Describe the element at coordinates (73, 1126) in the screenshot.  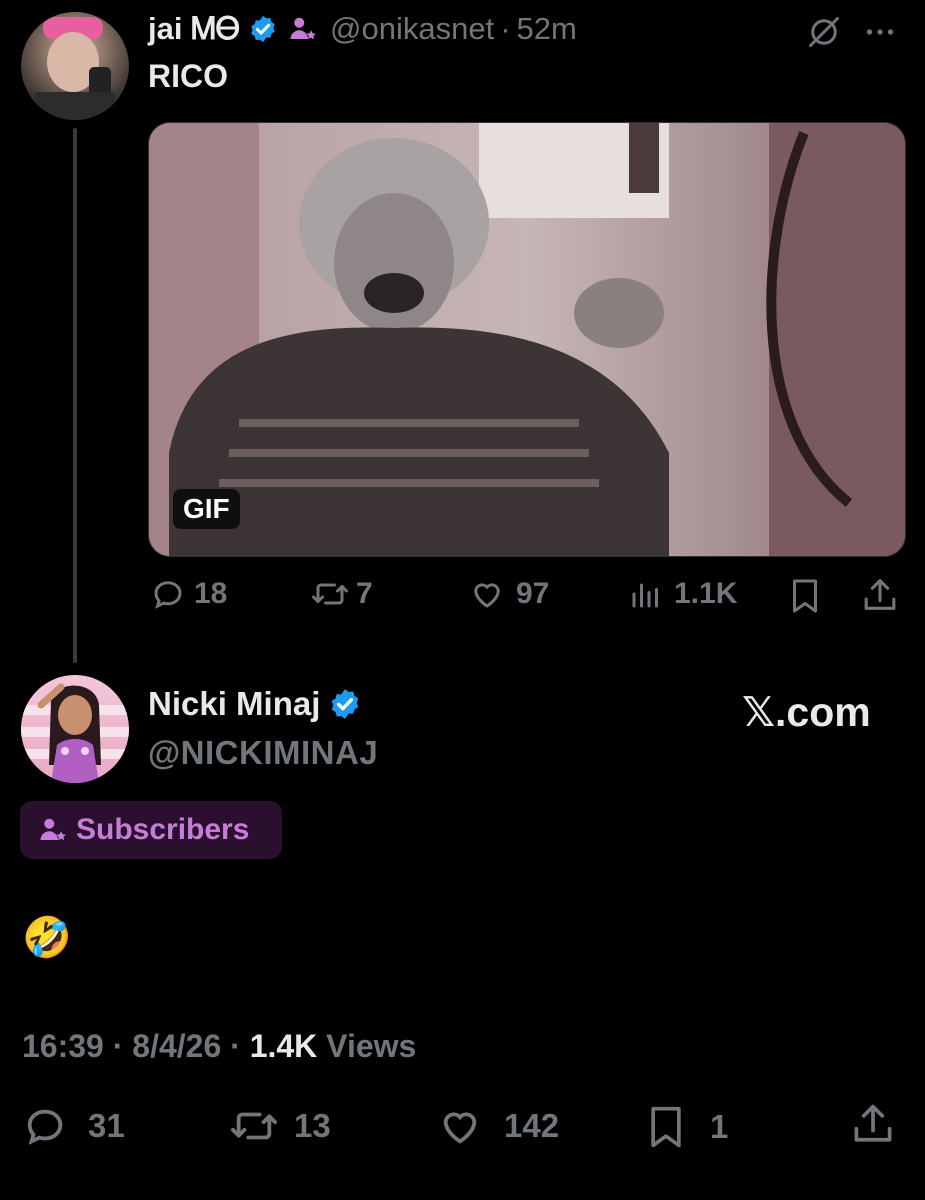
I see `main-reply-button: 31` at that location.